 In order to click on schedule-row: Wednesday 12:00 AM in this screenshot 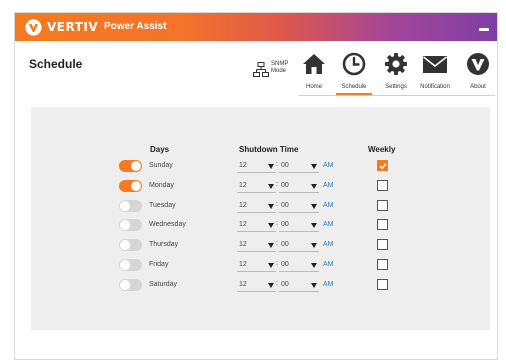, I will do `click(260, 225)`.